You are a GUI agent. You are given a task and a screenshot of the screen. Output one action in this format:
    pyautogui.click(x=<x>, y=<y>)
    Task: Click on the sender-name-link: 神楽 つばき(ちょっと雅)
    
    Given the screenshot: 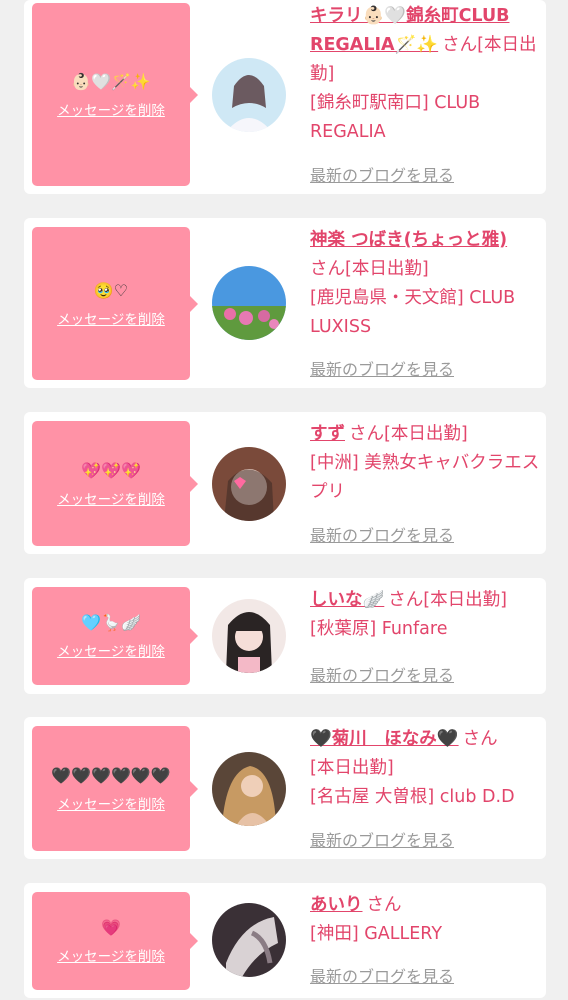 What is the action you would take?
    pyautogui.click(x=408, y=240)
    